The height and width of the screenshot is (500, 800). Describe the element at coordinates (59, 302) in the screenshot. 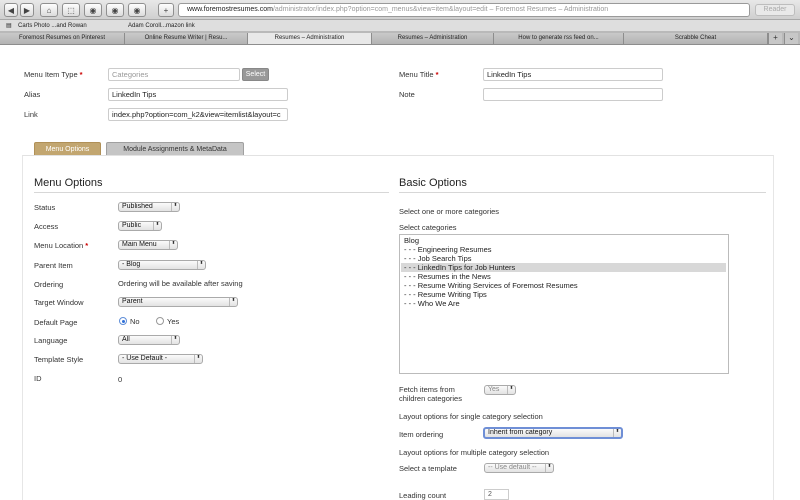

I see `target-window-label: Target Window` at that location.